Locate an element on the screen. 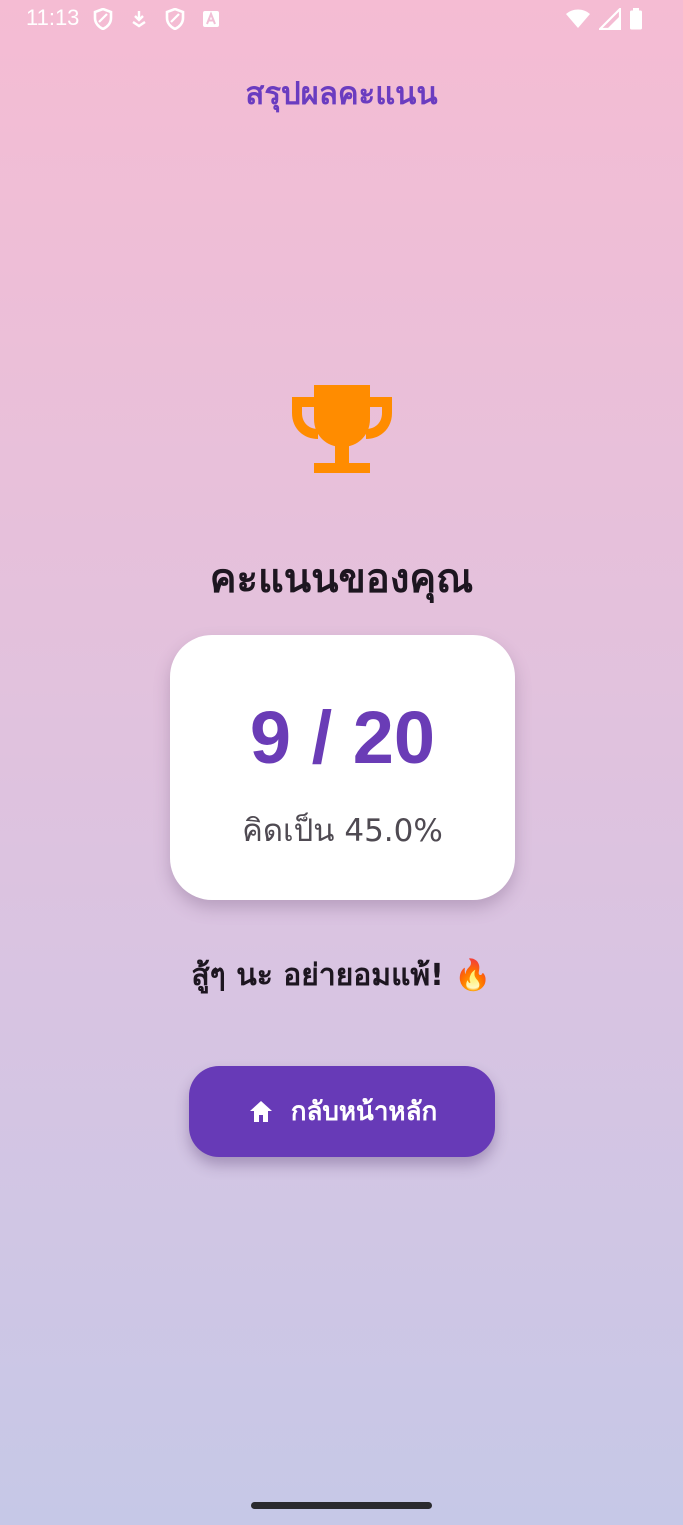  home-icon is located at coordinates (261, 1112).